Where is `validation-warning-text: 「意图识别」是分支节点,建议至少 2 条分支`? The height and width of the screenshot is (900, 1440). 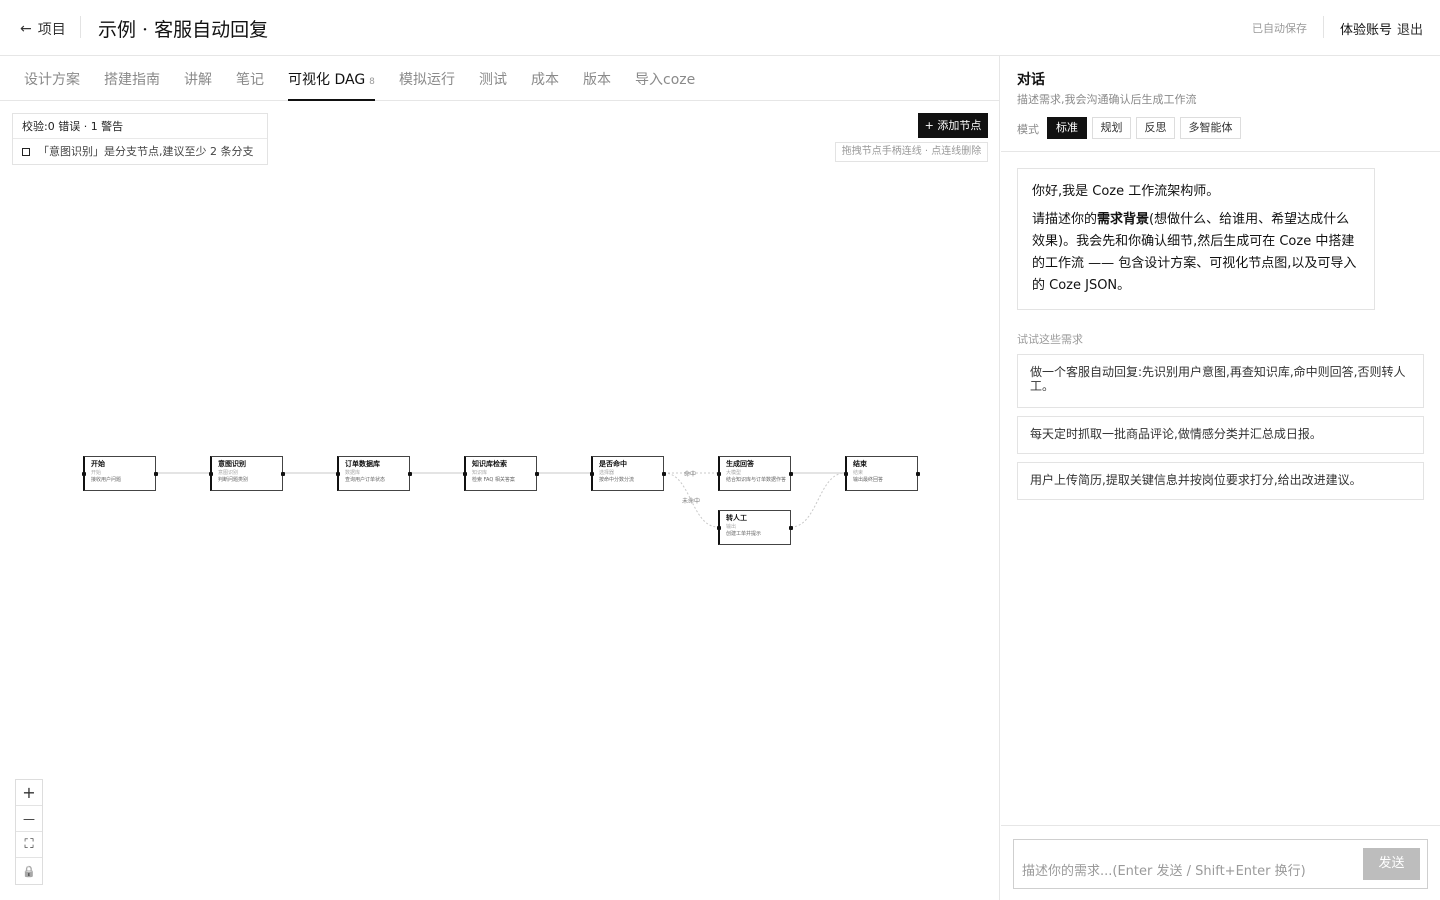 validation-warning-text: 「意图识别」是分支节点,建议至少 2 条分支 is located at coordinates (146, 151).